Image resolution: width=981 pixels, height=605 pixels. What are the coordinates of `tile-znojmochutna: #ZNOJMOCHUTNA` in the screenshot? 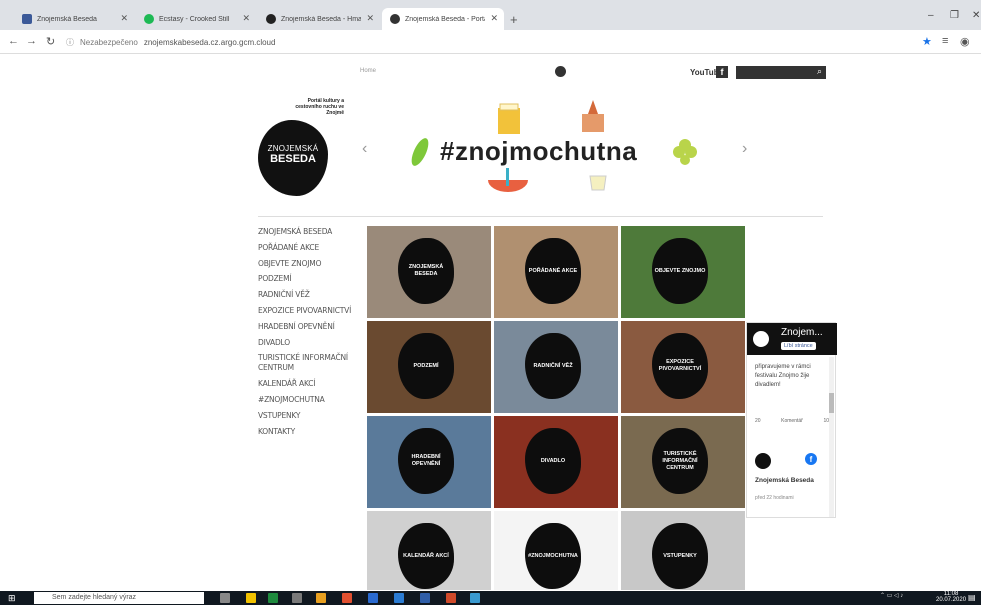 It's located at (556, 550).